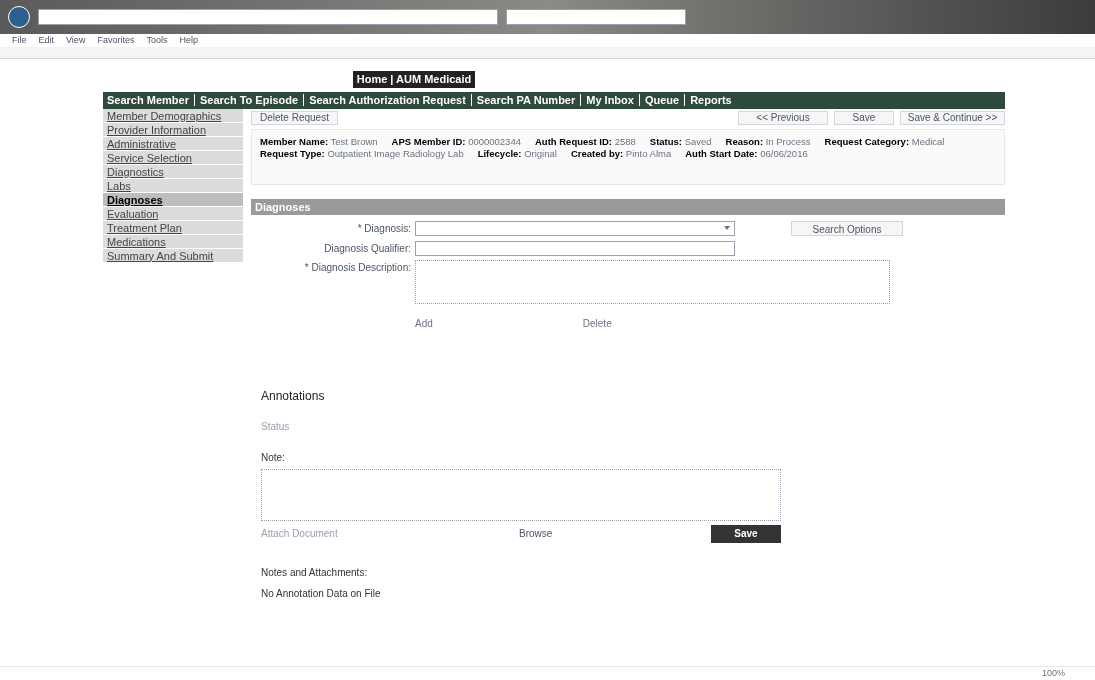 This screenshot has height=680, width=1095. Describe the element at coordinates (76, 40) in the screenshot. I see `menu-item: View` at that location.